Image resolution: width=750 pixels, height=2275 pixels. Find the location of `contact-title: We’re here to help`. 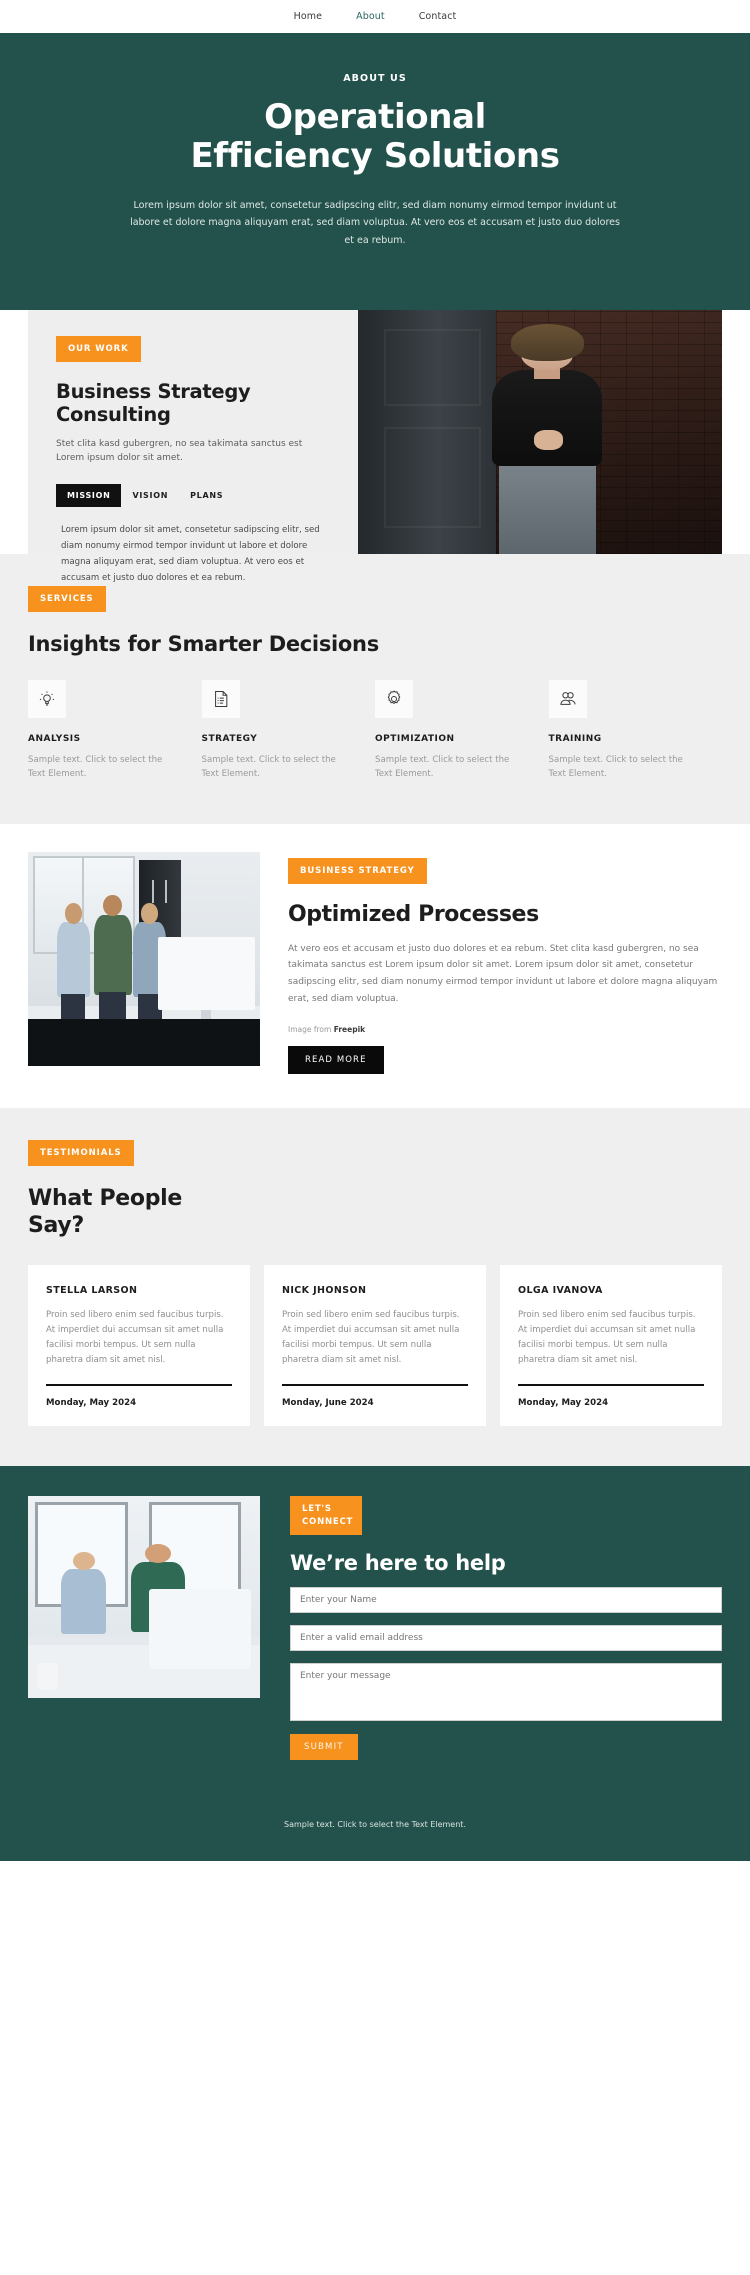

contact-title: We’re here to help is located at coordinates (398, 1563).